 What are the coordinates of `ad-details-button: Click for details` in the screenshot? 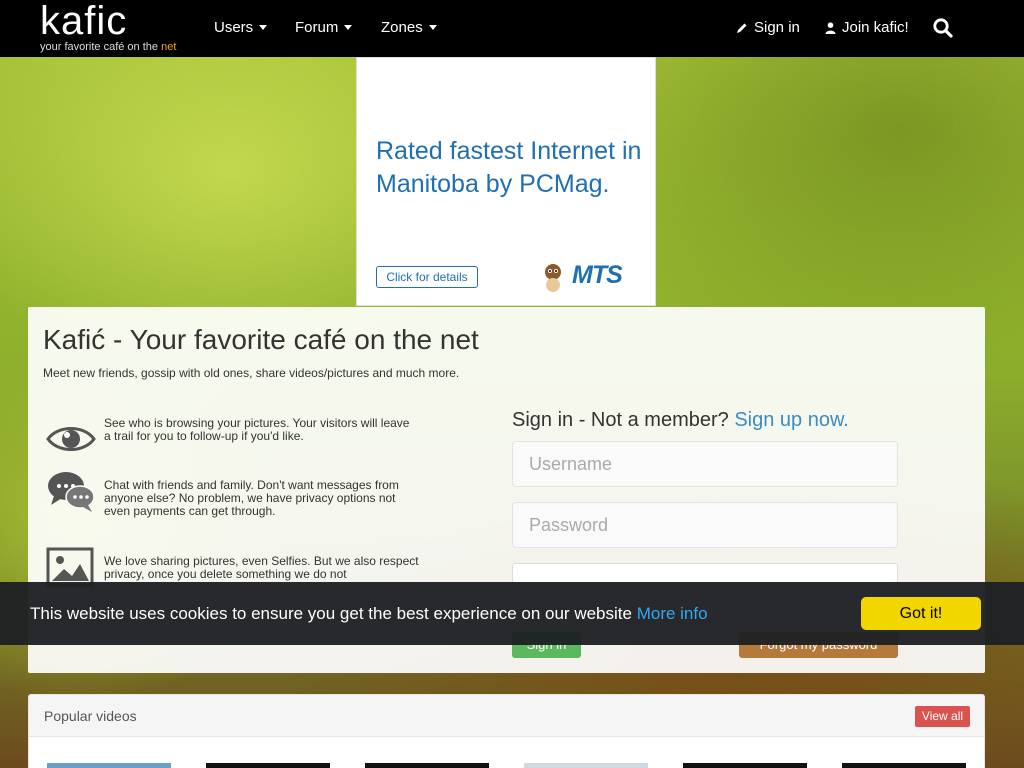 It's located at (427, 277).